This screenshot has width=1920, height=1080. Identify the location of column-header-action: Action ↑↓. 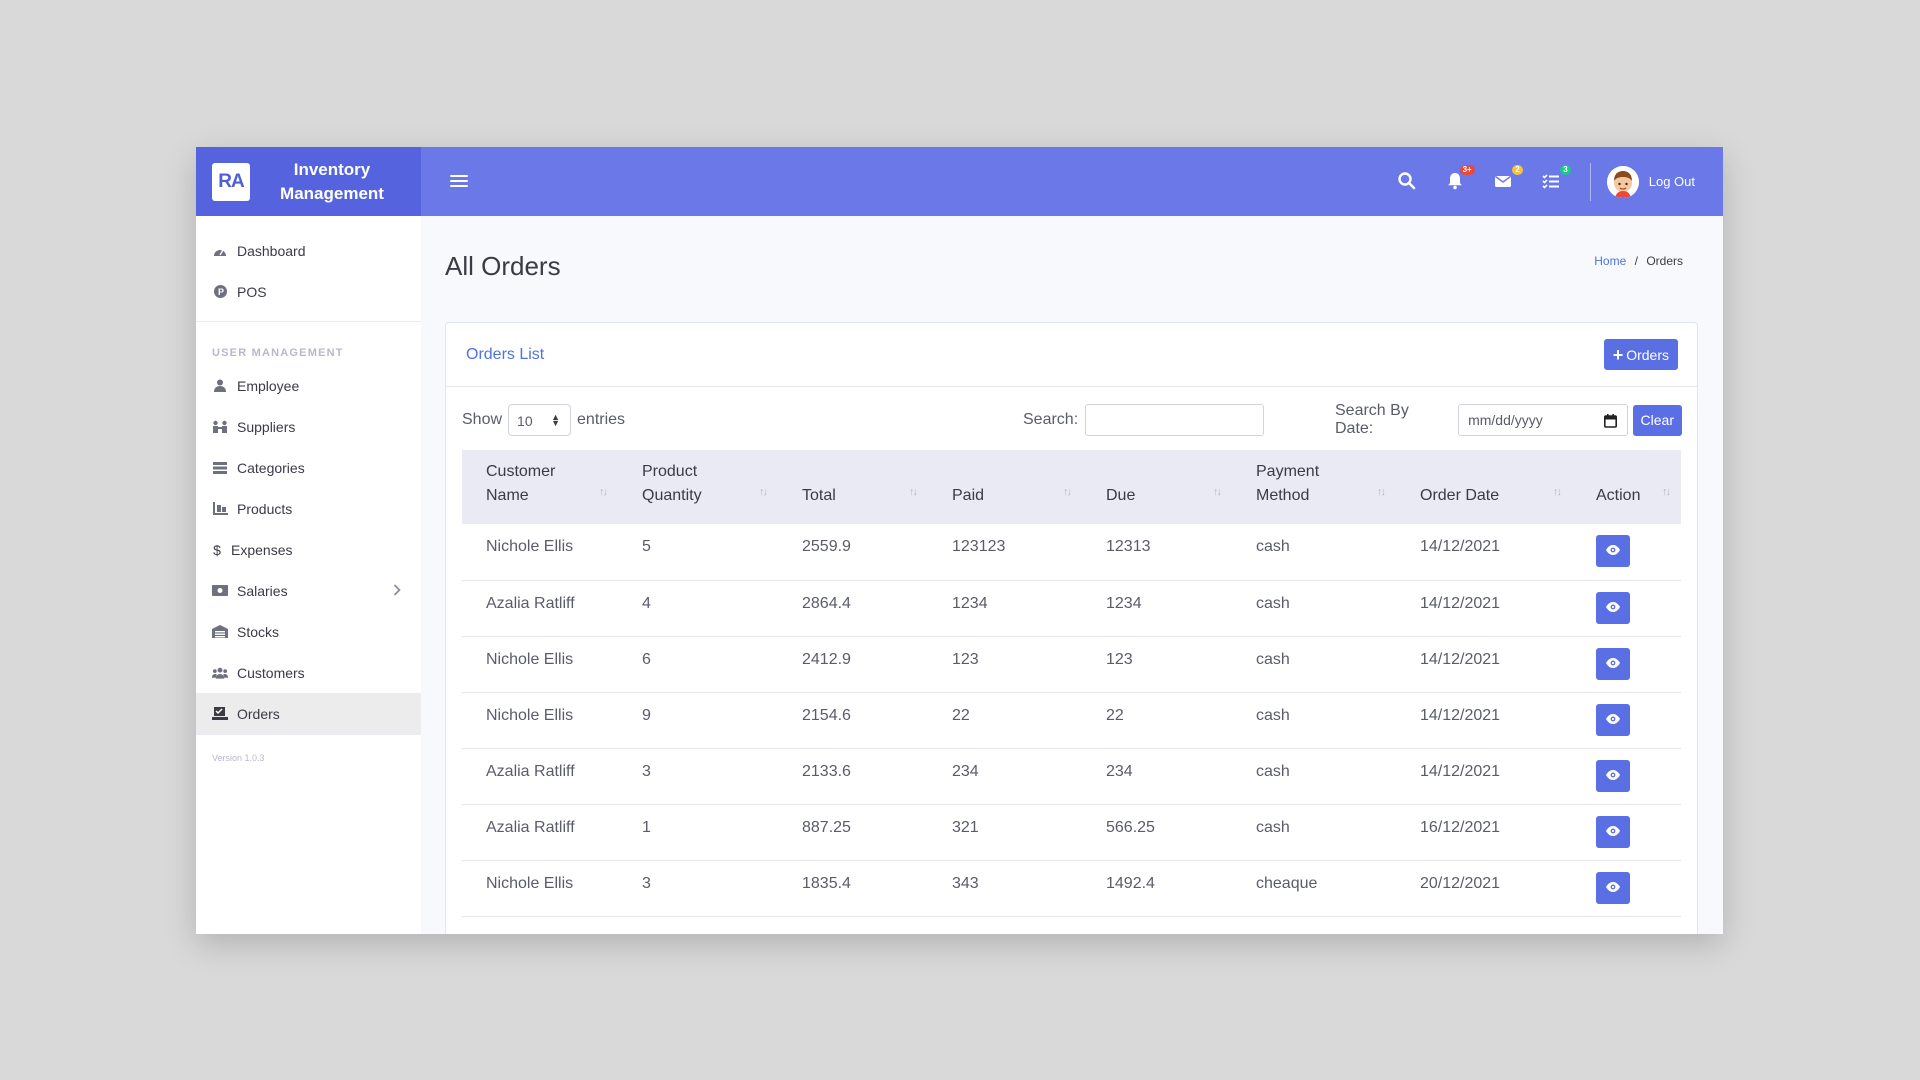
(1626, 487).